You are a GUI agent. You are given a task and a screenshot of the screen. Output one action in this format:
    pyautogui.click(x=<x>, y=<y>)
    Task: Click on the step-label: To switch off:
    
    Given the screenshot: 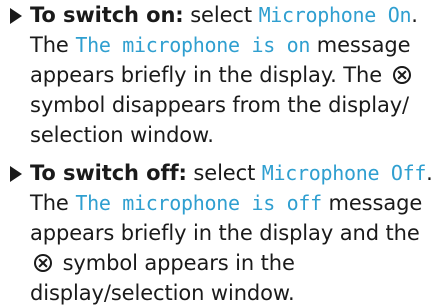 What is the action you would take?
    pyautogui.click(x=108, y=173)
    